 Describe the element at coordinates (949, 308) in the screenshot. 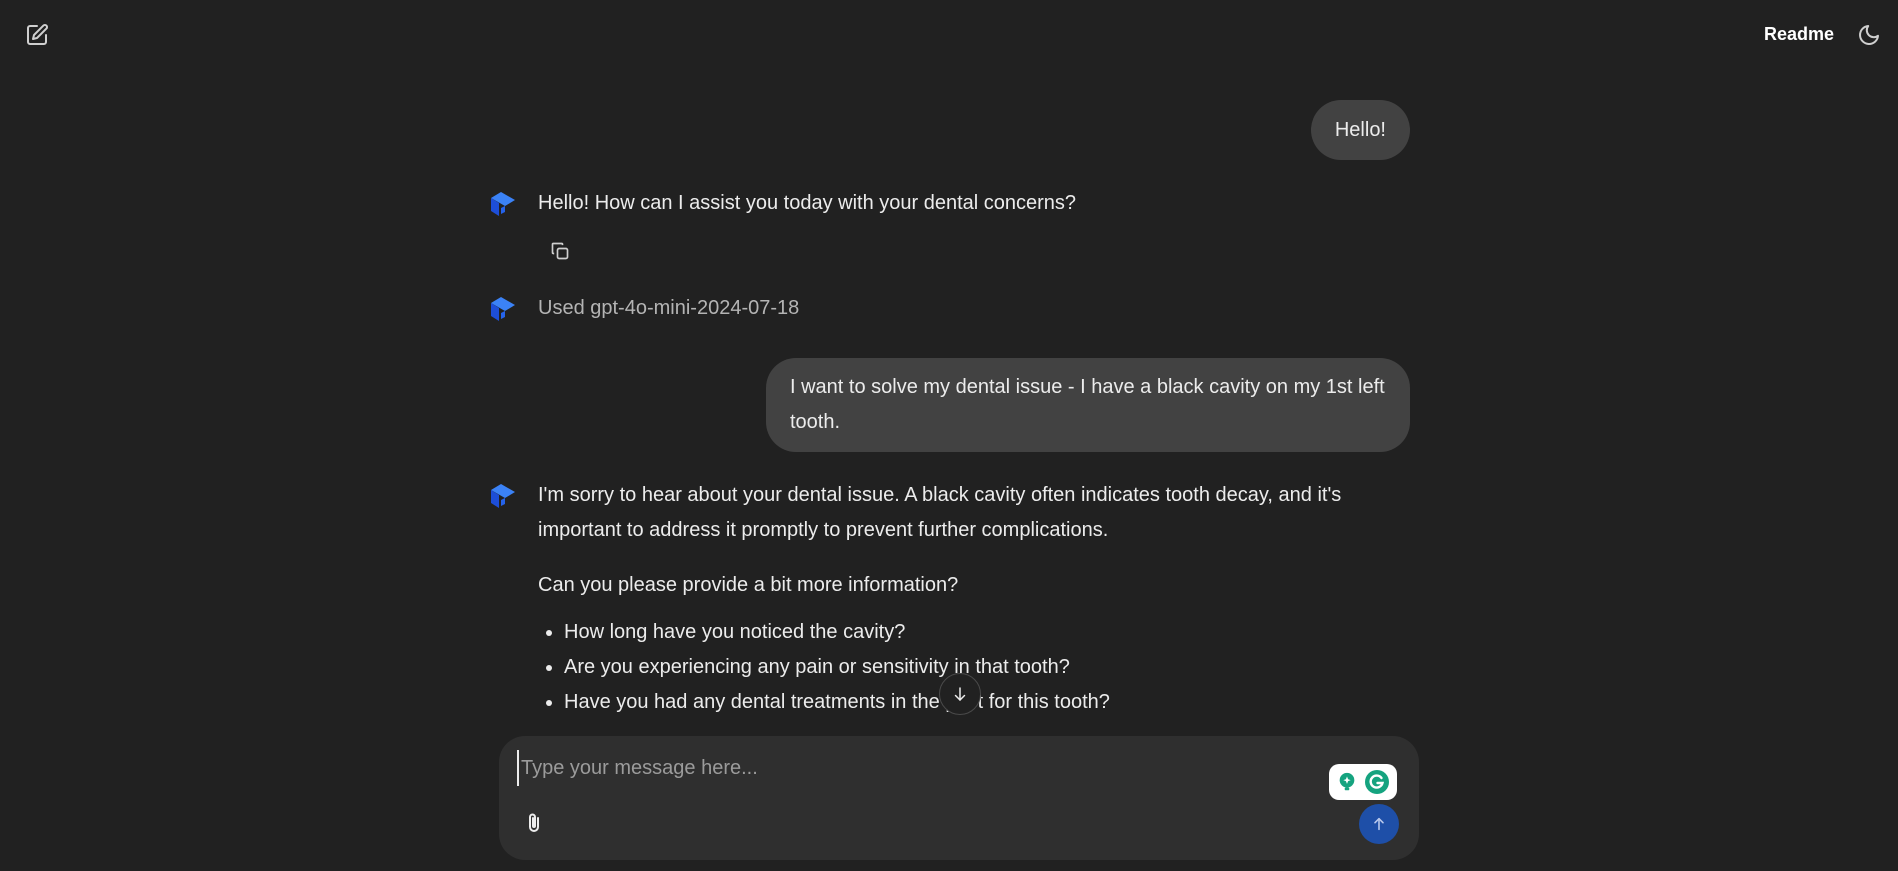

I see `model-used-note: Used gpt-4o-mini-2024-07-18` at that location.